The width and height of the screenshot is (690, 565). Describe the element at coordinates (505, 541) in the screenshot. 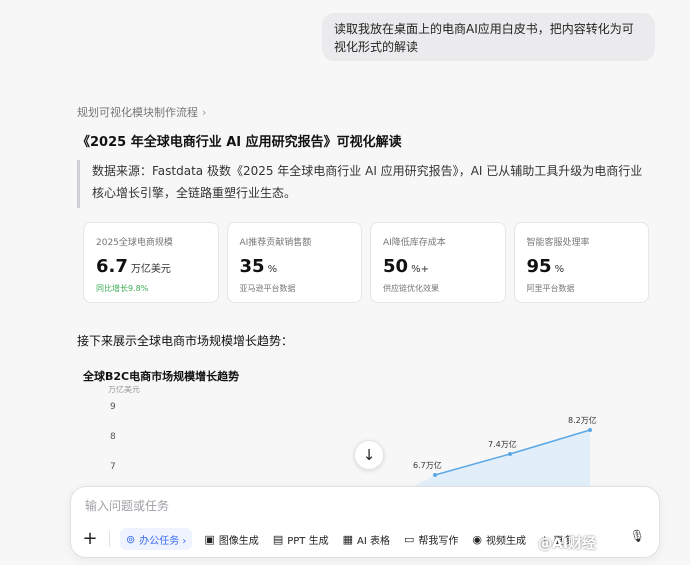

I see `tool-label: 视频生成` at that location.